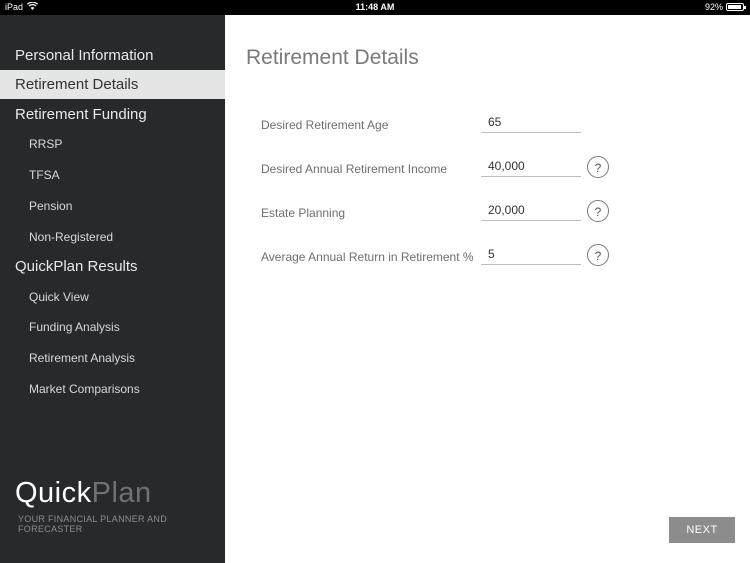 This screenshot has width=750, height=563. I want to click on annual-return-label: Average Annual Return in Retirement %, so click(367, 257).